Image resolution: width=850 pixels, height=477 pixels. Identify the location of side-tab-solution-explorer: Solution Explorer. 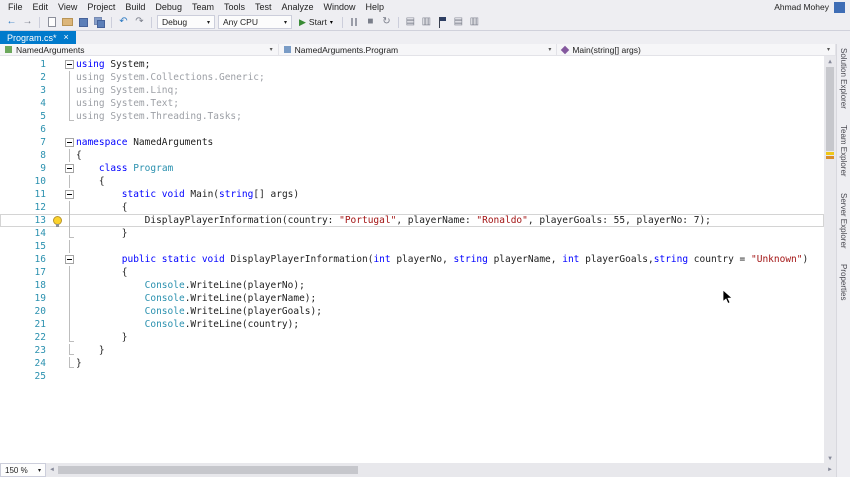
(843, 78).